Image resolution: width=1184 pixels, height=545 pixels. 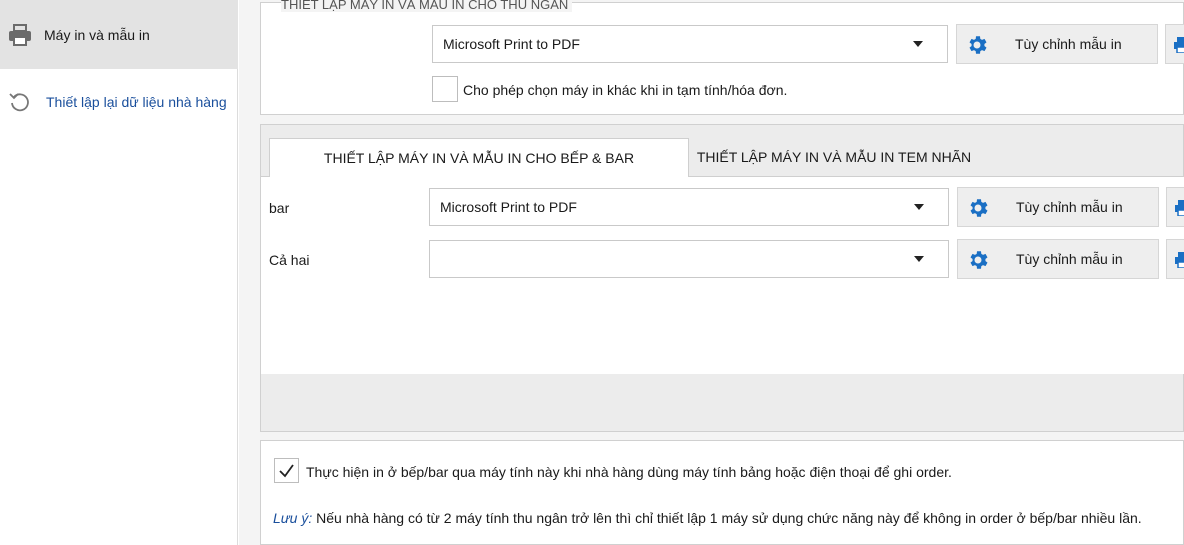 I want to click on both-print-test-button, so click(x=1175, y=259).